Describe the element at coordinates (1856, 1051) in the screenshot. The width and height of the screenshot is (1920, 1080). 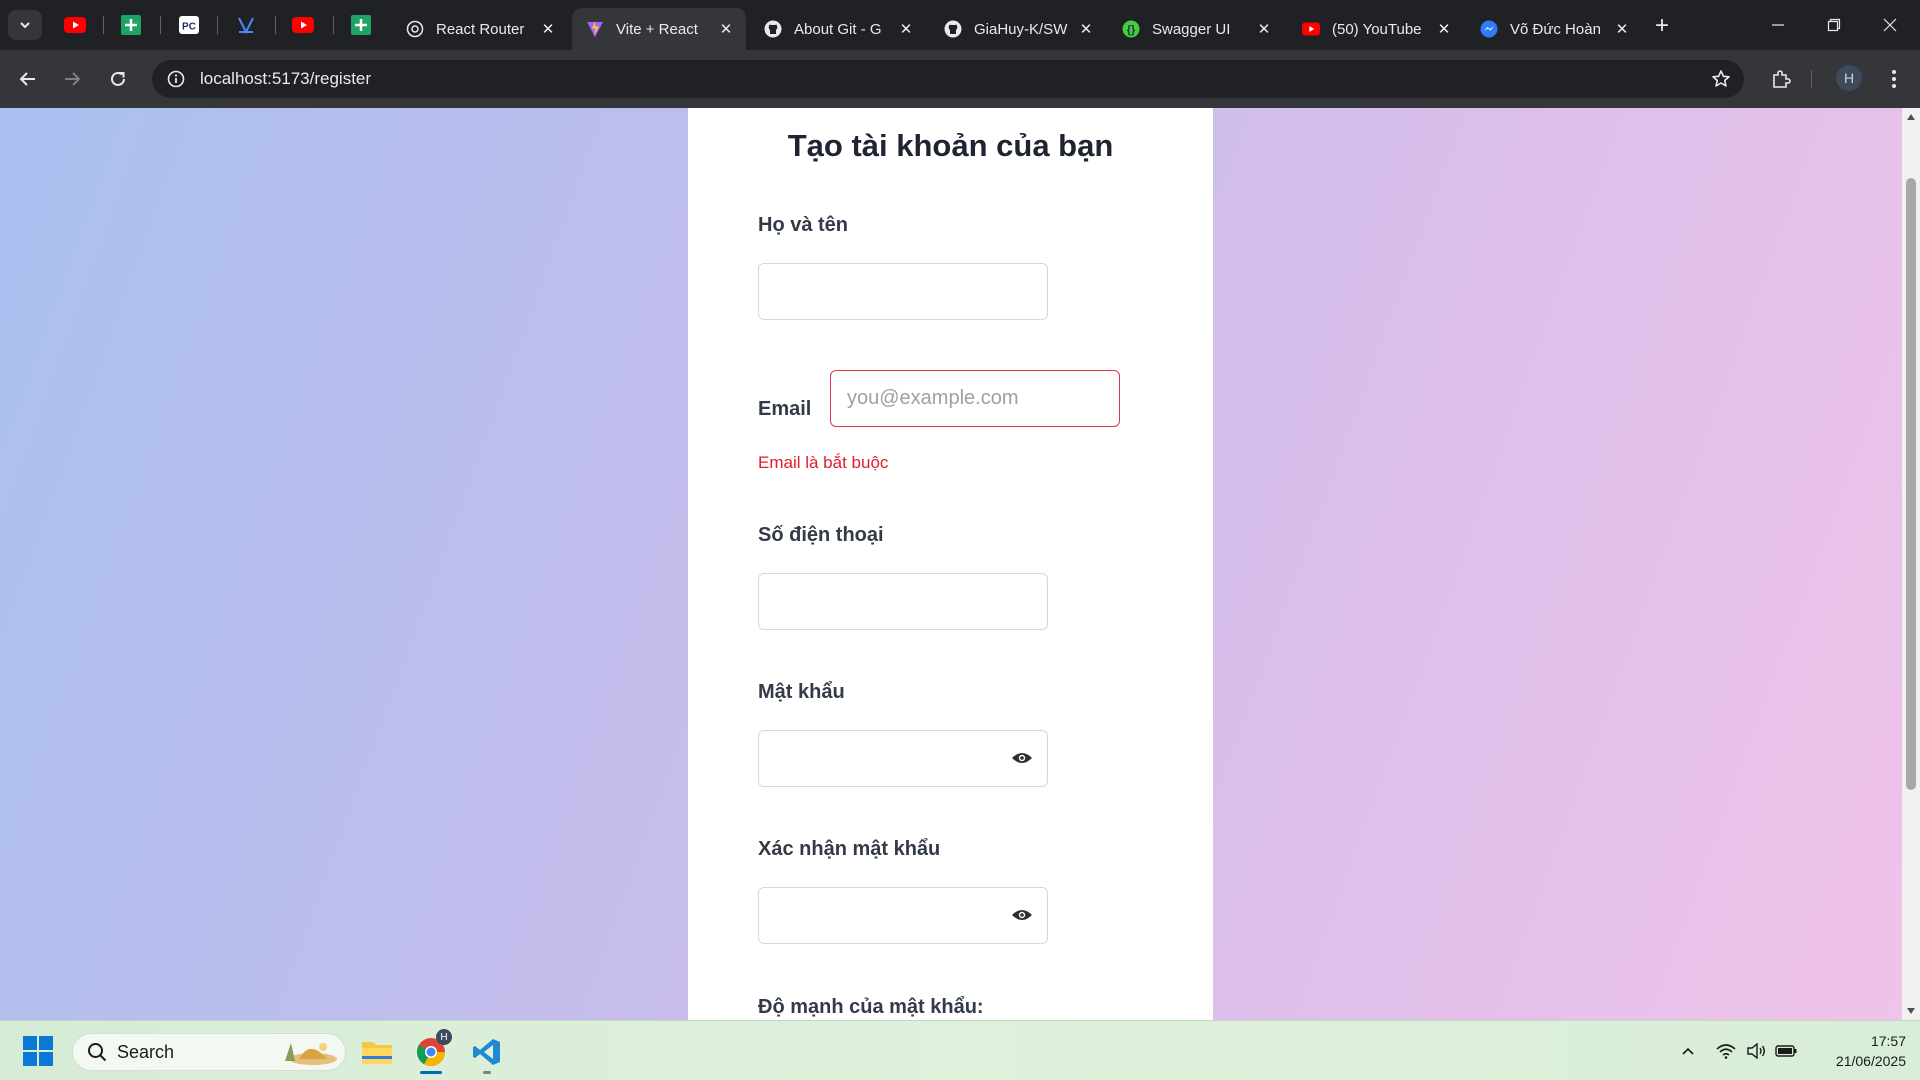
I see `system-clock: 17:57 21/06/2025` at that location.